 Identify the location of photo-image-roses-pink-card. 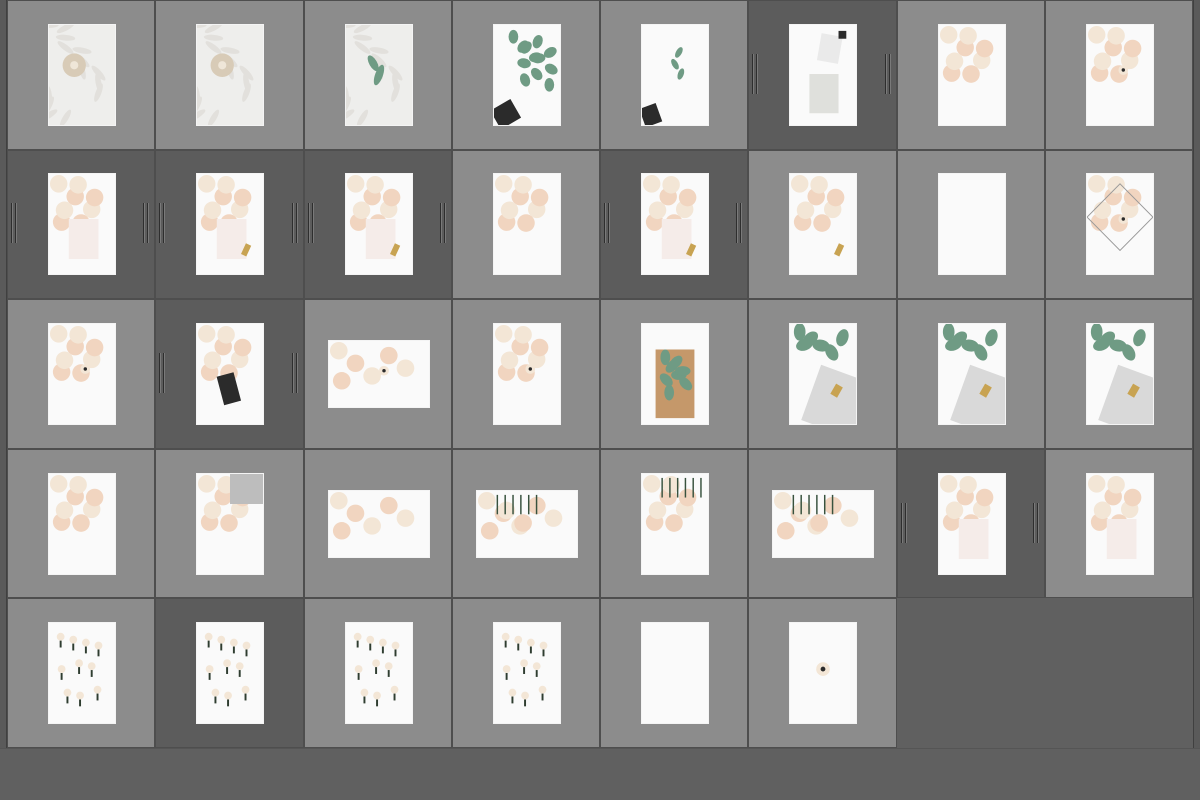
(77, 217).